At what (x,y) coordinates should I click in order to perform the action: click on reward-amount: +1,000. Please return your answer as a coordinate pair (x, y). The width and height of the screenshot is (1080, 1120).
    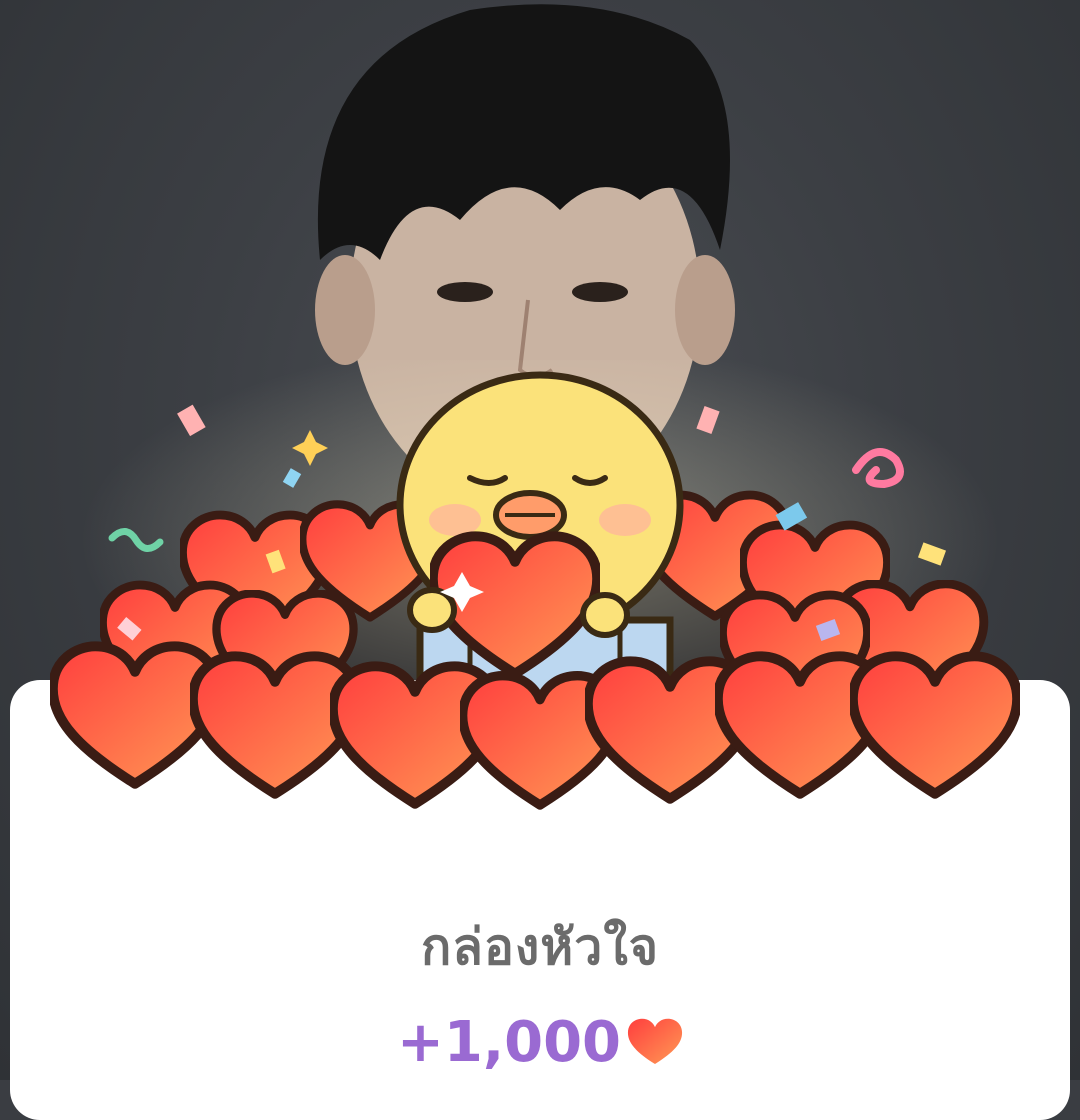
    Looking at the image, I should click on (540, 1046).